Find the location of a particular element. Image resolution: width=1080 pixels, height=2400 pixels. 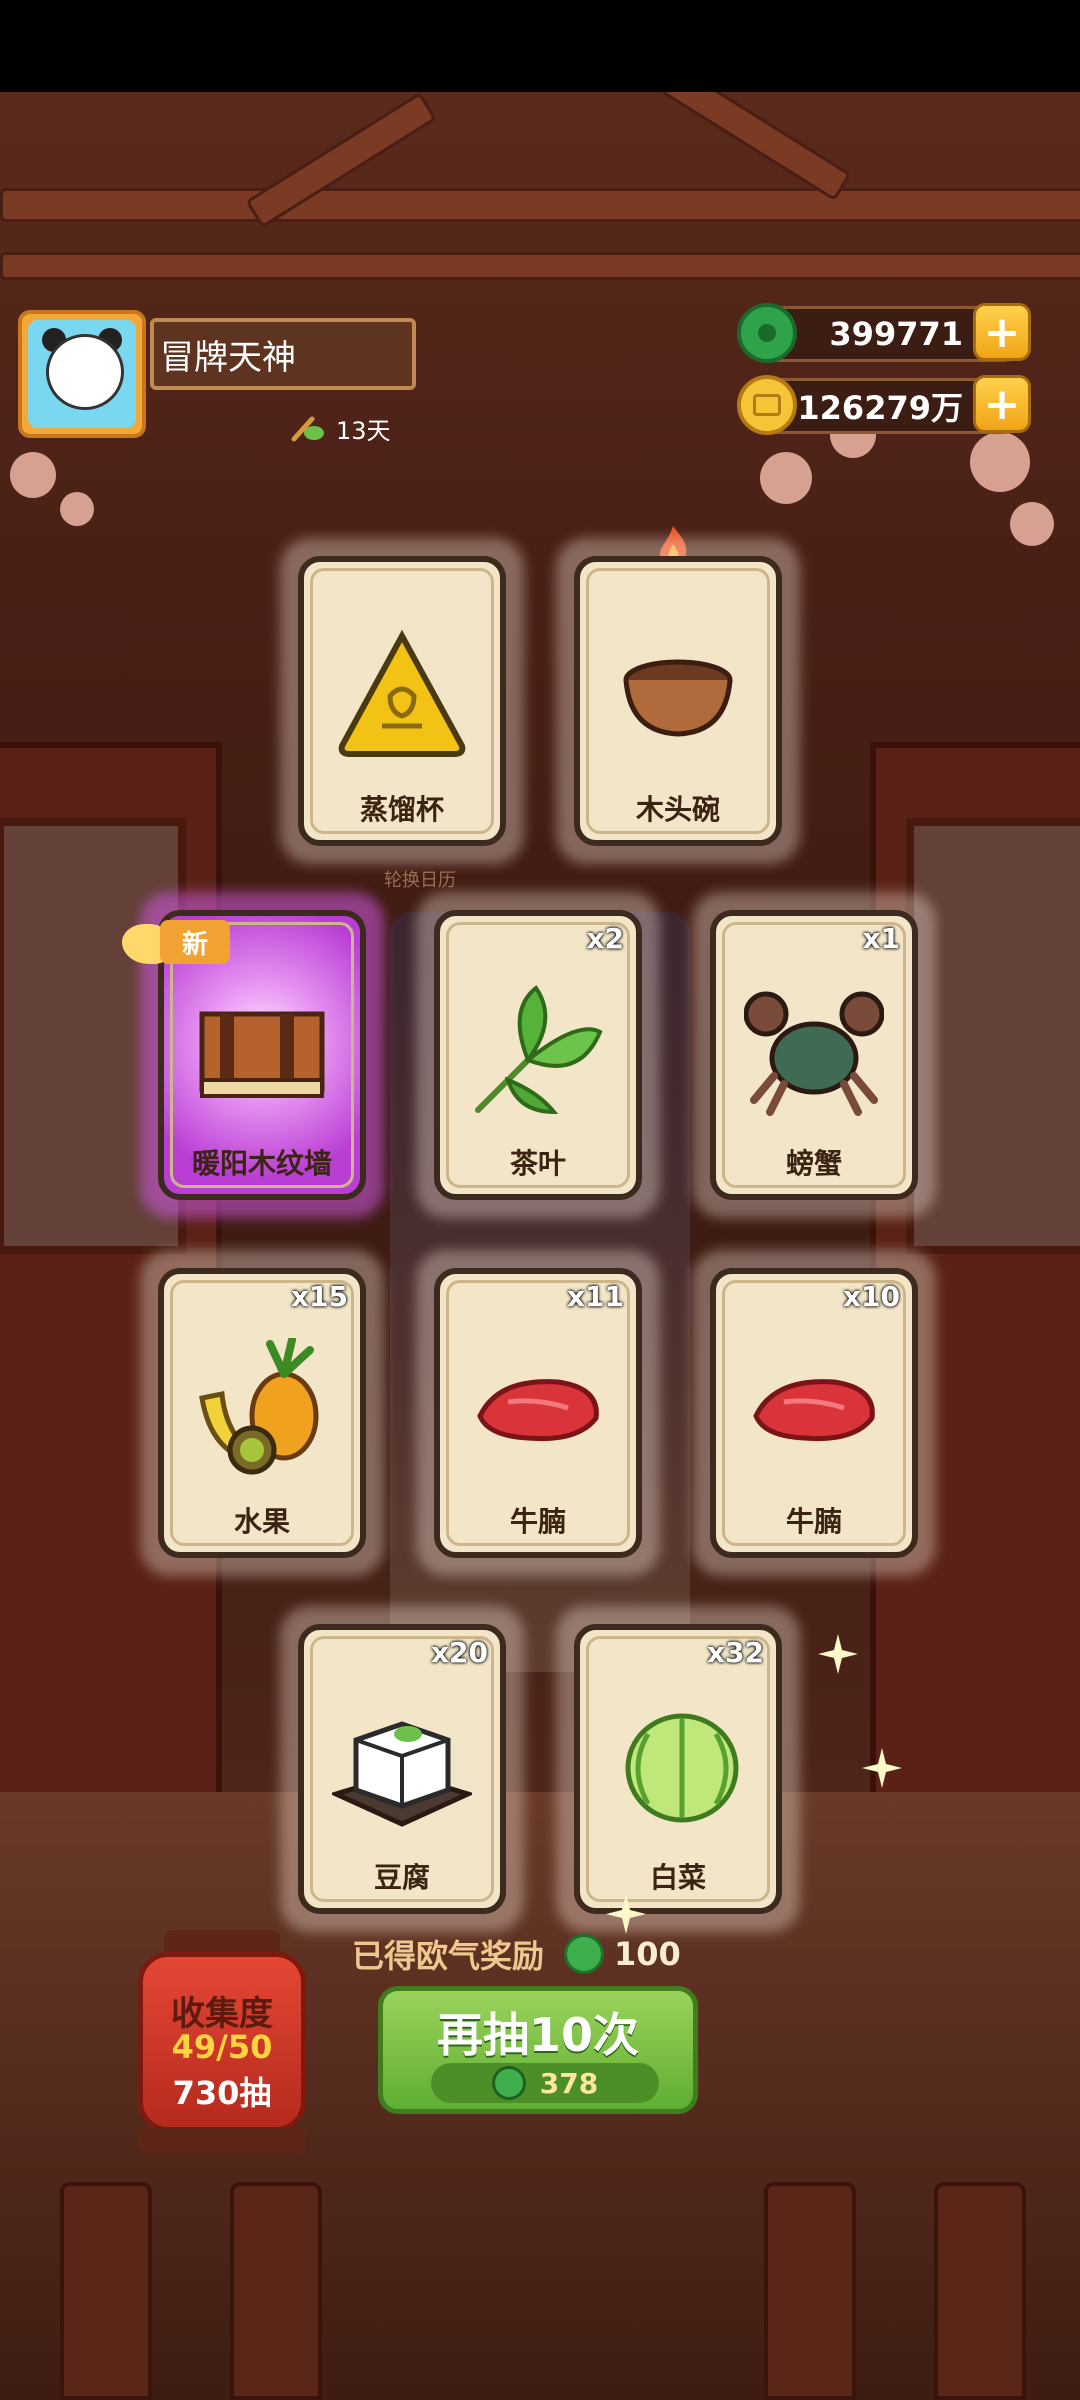

add-jade-button: + is located at coordinates (1002, 332).